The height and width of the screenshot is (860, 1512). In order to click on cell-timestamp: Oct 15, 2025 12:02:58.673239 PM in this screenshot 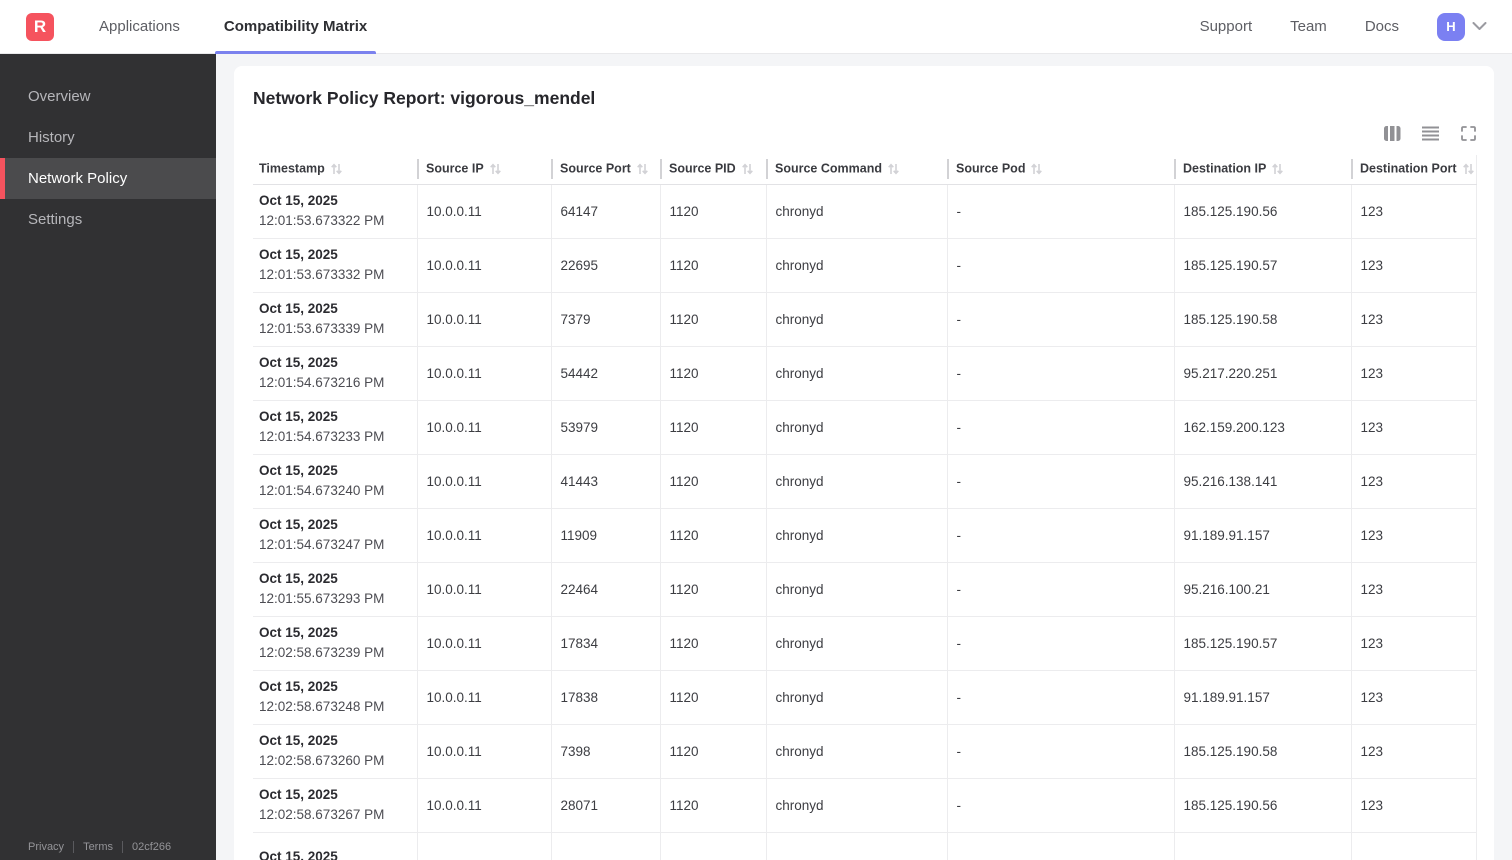, I will do `click(335, 643)`.